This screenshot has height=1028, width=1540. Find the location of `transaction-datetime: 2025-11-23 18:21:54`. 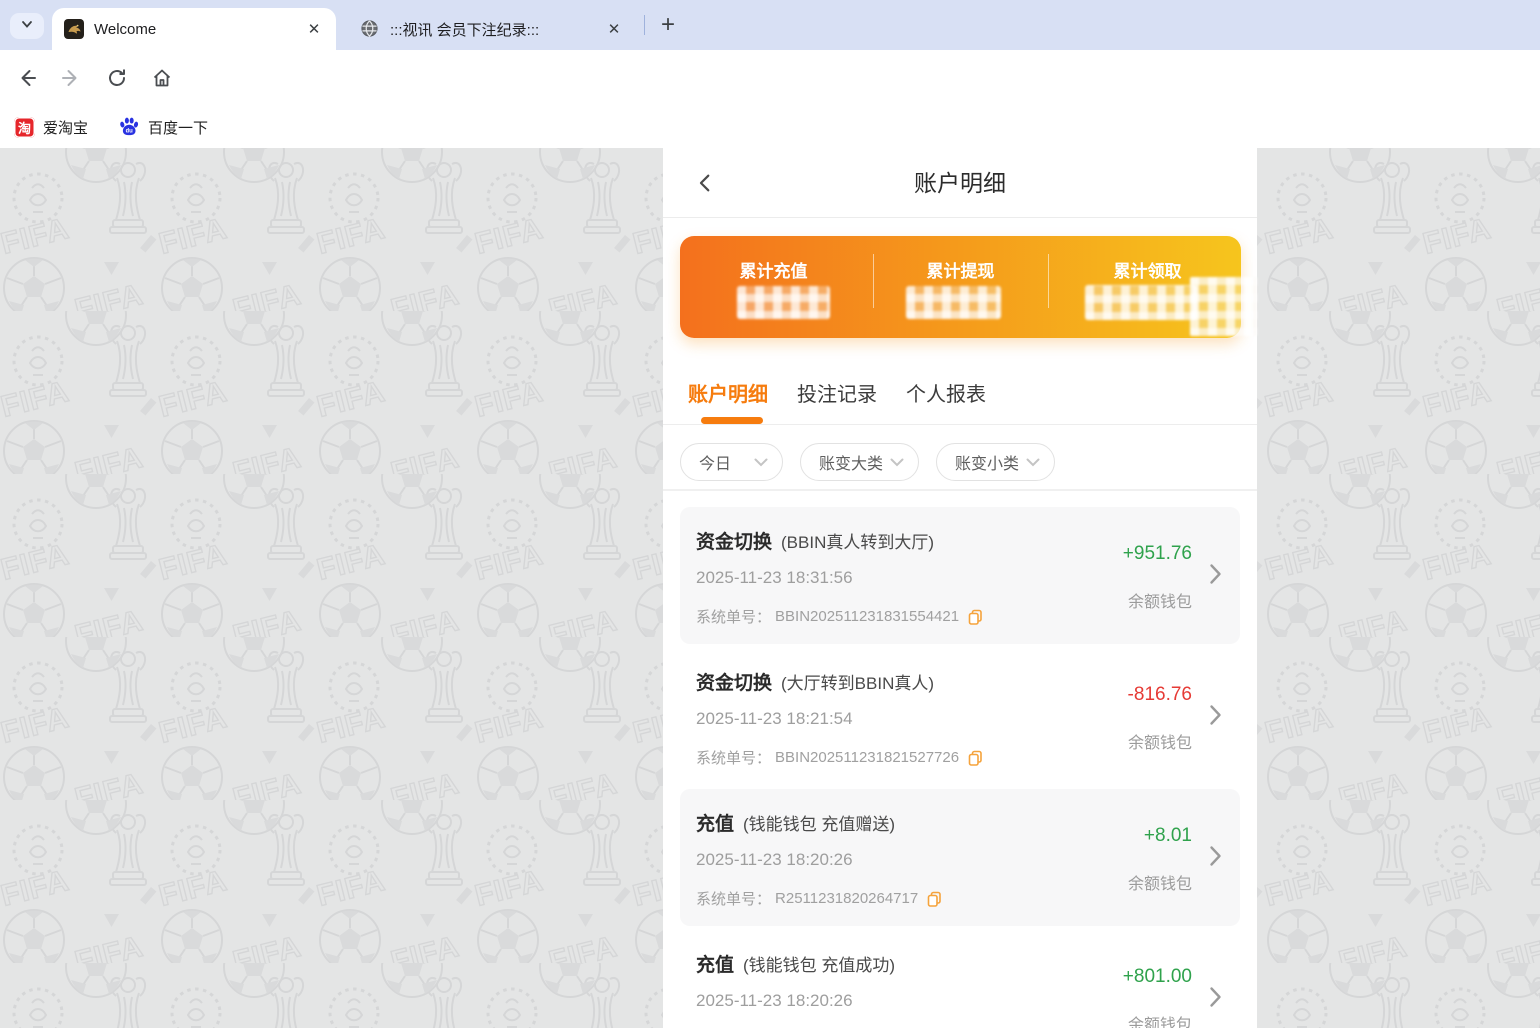

transaction-datetime: 2025-11-23 18:21:54 is located at coordinates (774, 718).